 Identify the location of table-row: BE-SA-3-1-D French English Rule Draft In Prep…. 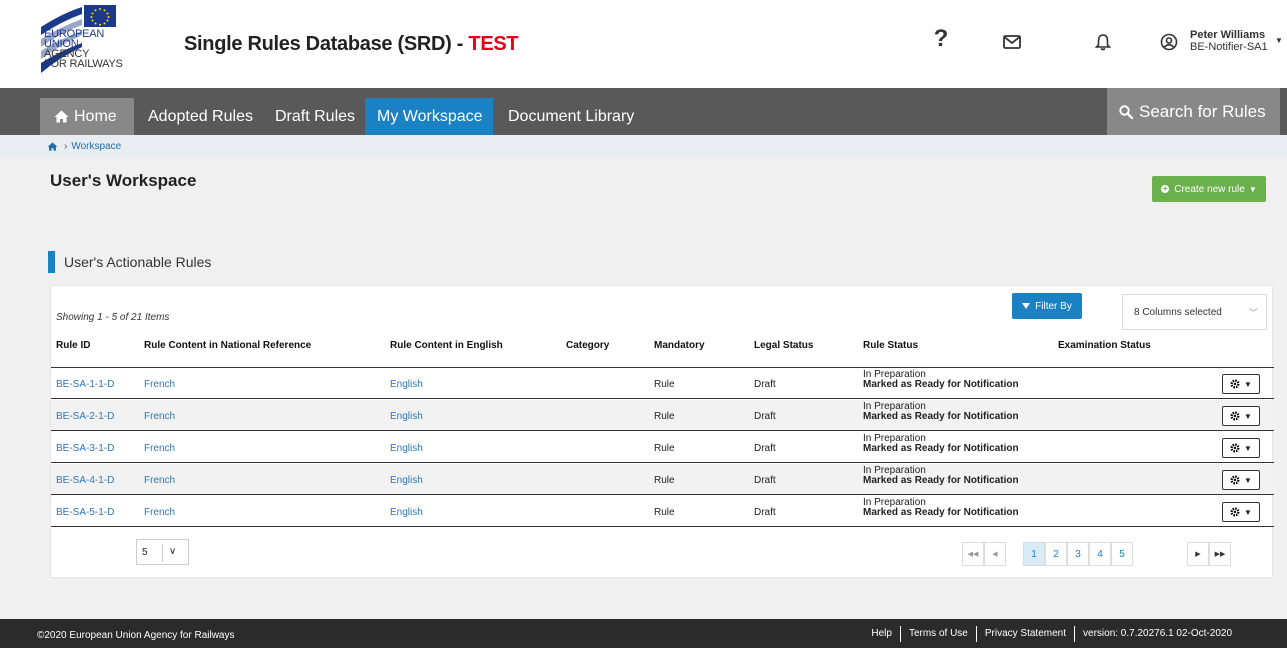
(662, 447).